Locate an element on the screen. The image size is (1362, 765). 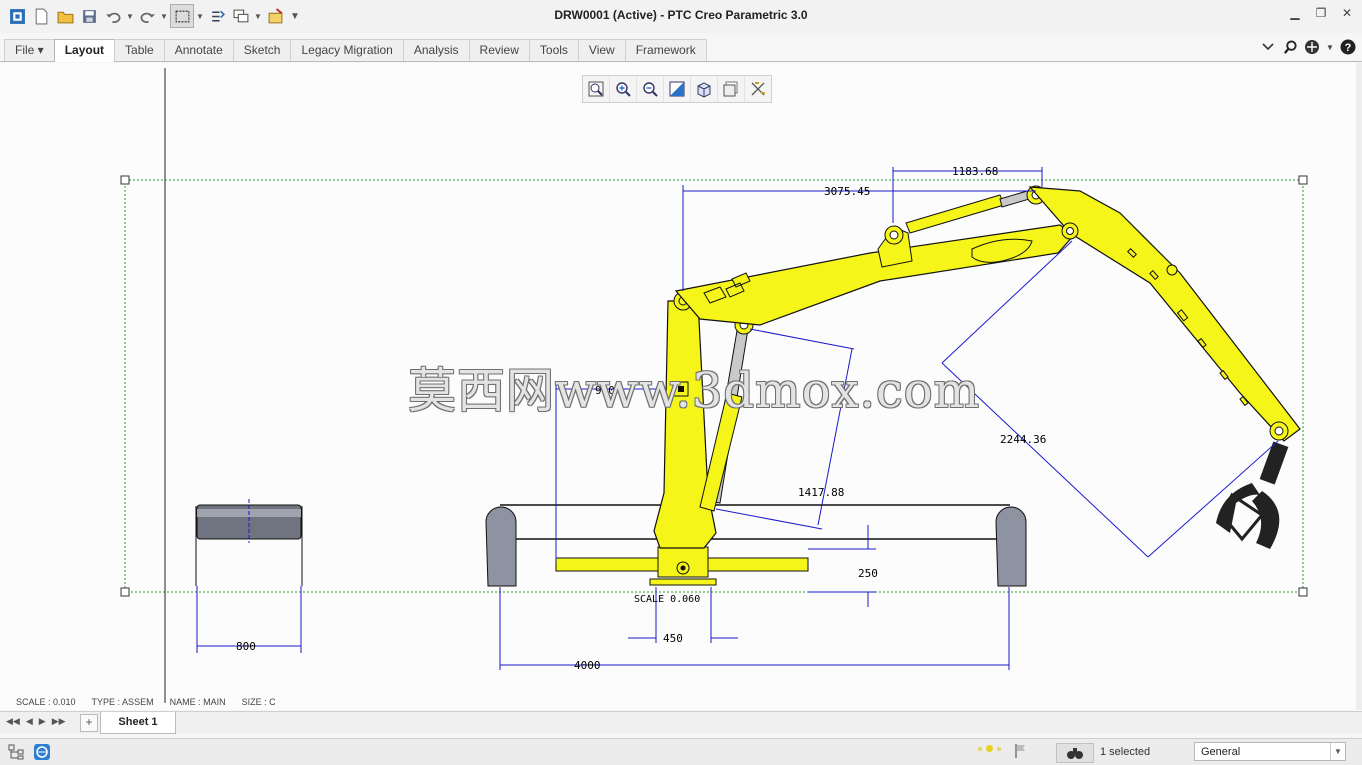
graphics-toolbar is located at coordinates (677, 89).